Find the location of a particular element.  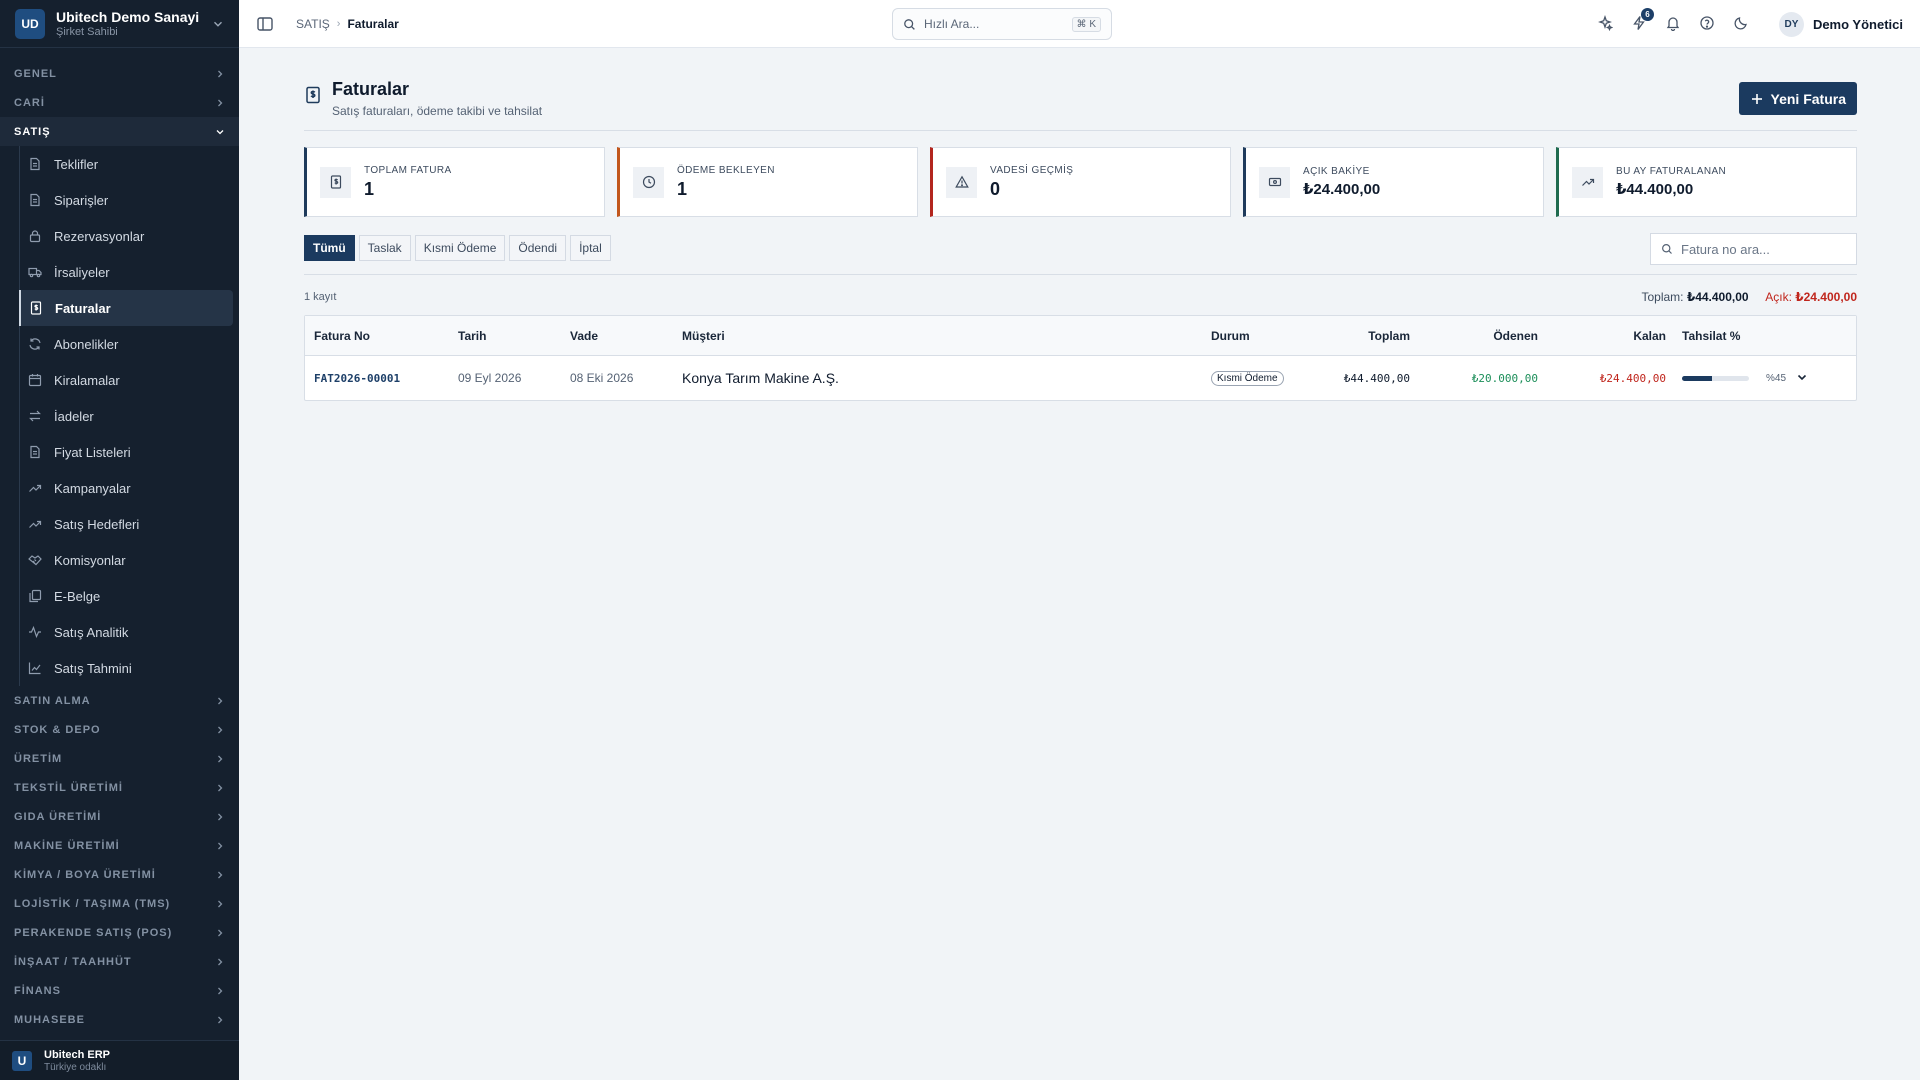

line-chart-icon is located at coordinates (35, 668).